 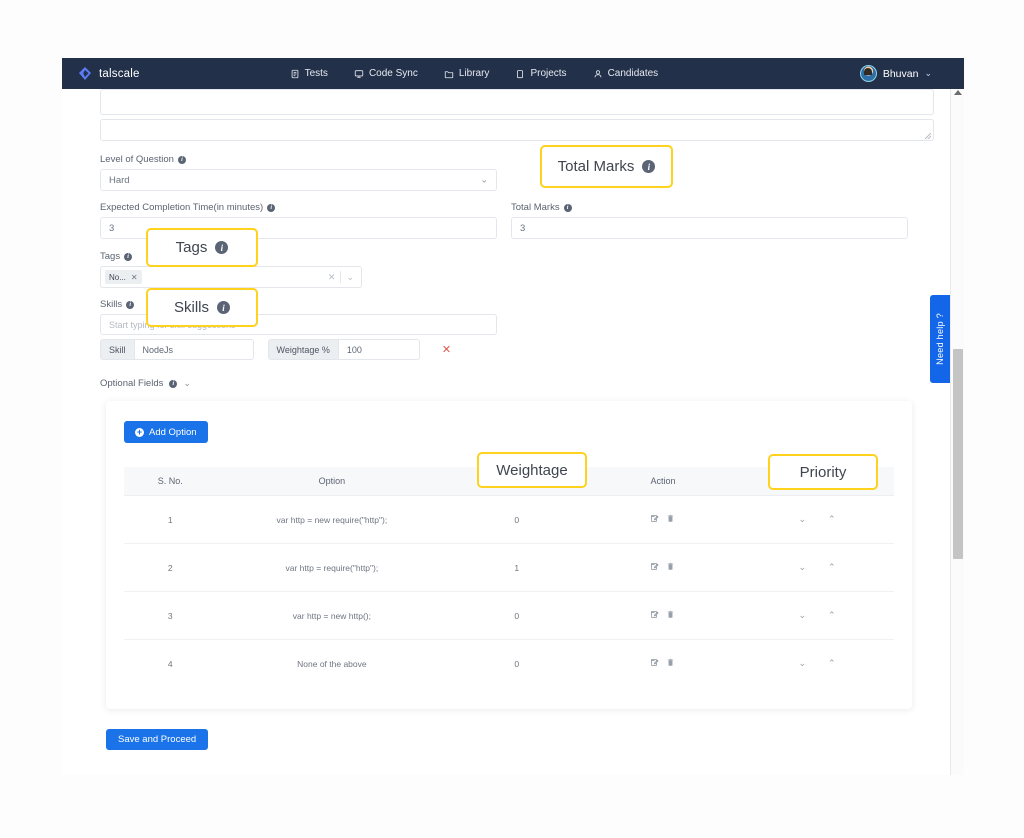 What do you see at coordinates (134, 277) in the screenshot?
I see `close-icon: ✕` at bounding box center [134, 277].